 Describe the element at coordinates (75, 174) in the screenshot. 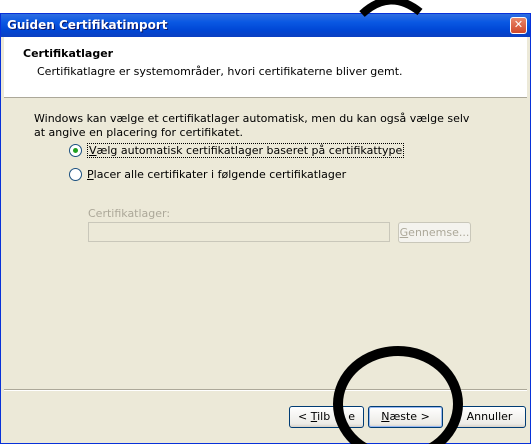

I see `radio-unselected-icon` at that location.